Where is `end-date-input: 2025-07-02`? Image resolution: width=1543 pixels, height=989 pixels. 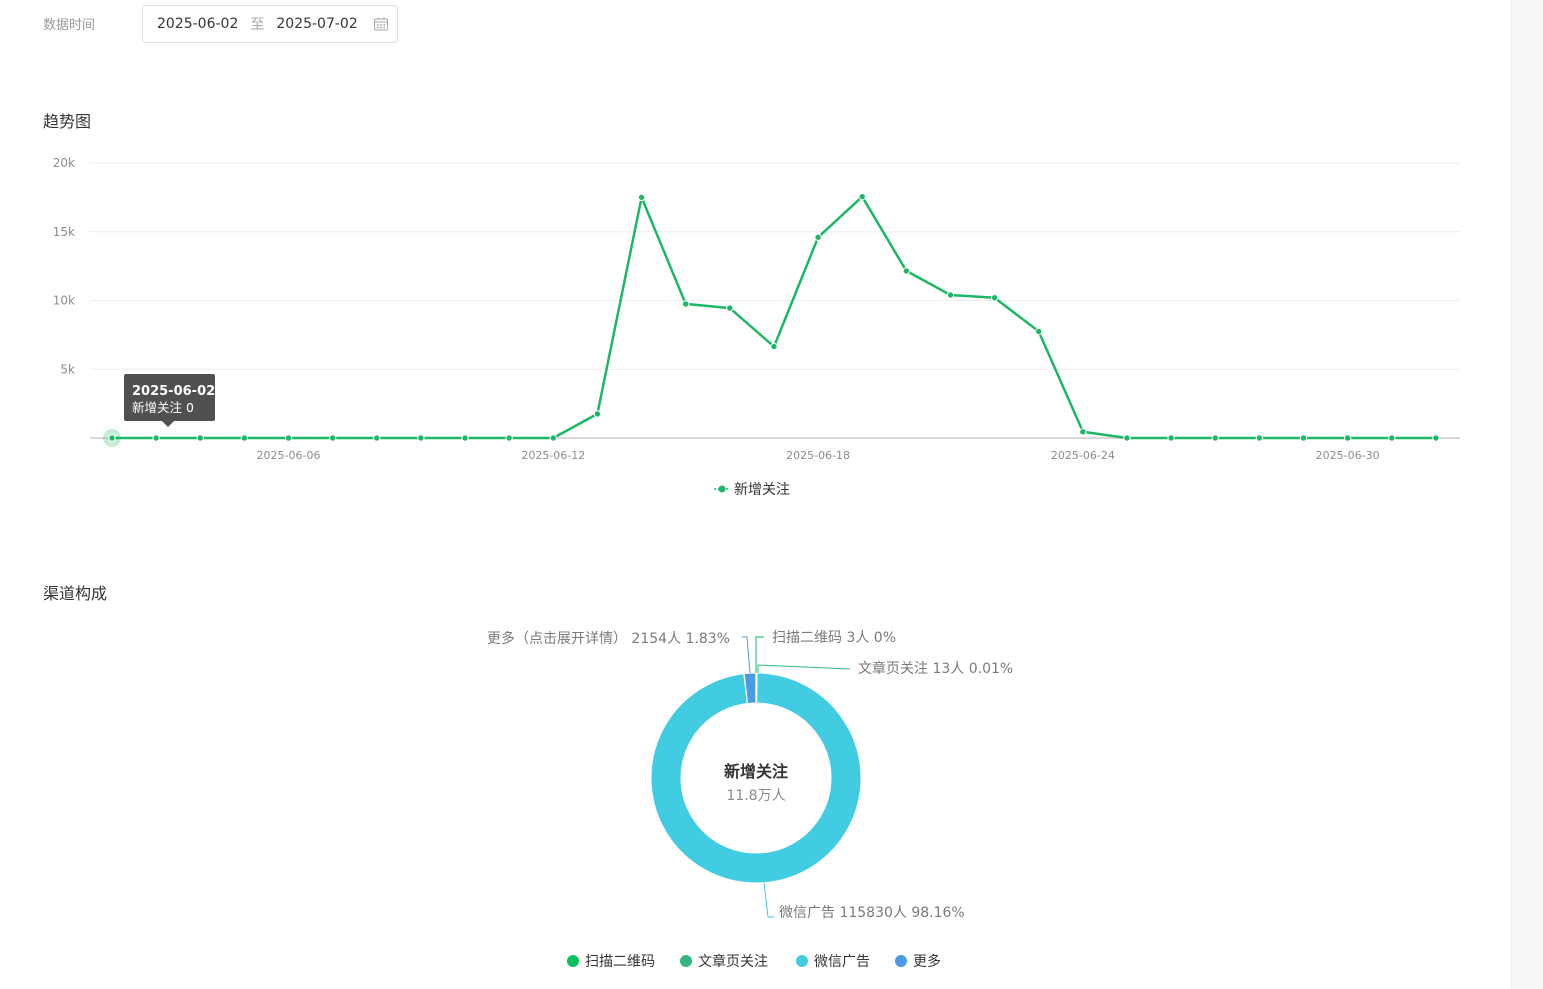 end-date-input: 2025-07-02 is located at coordinates (316, 24).